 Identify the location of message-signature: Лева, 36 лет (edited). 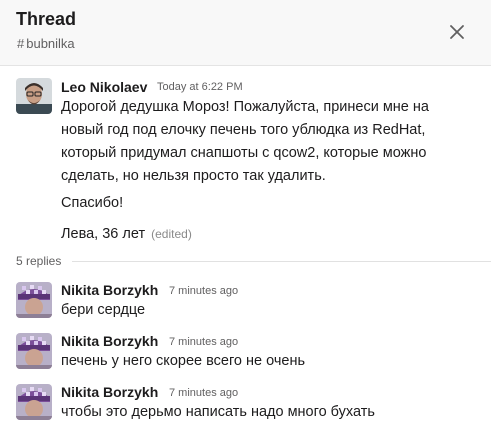
(126, 234).